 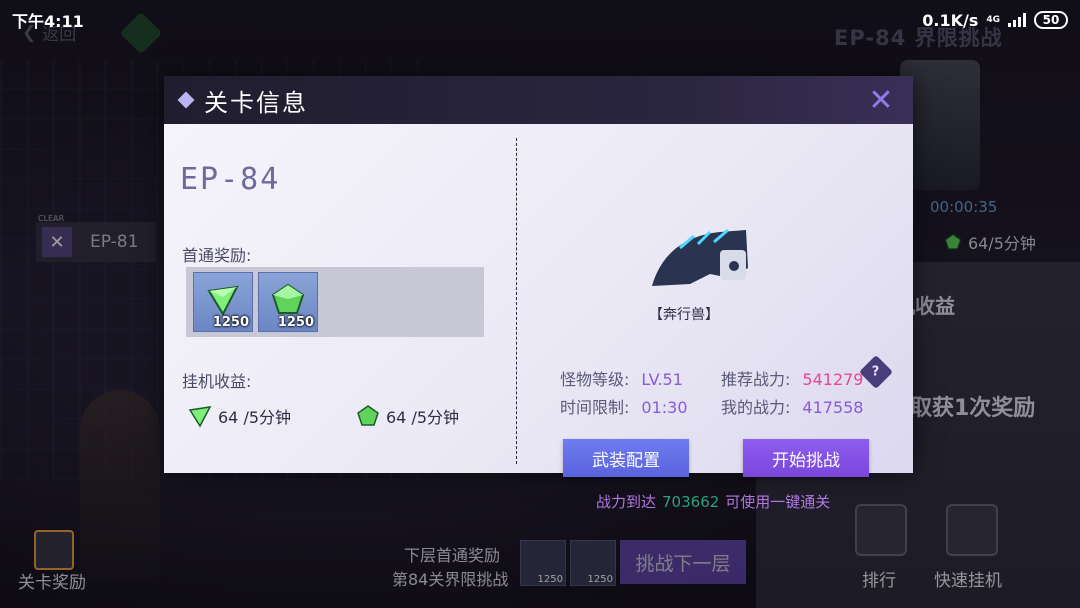 I want to click on battery-level: 50, so click(x=1051, y=20).